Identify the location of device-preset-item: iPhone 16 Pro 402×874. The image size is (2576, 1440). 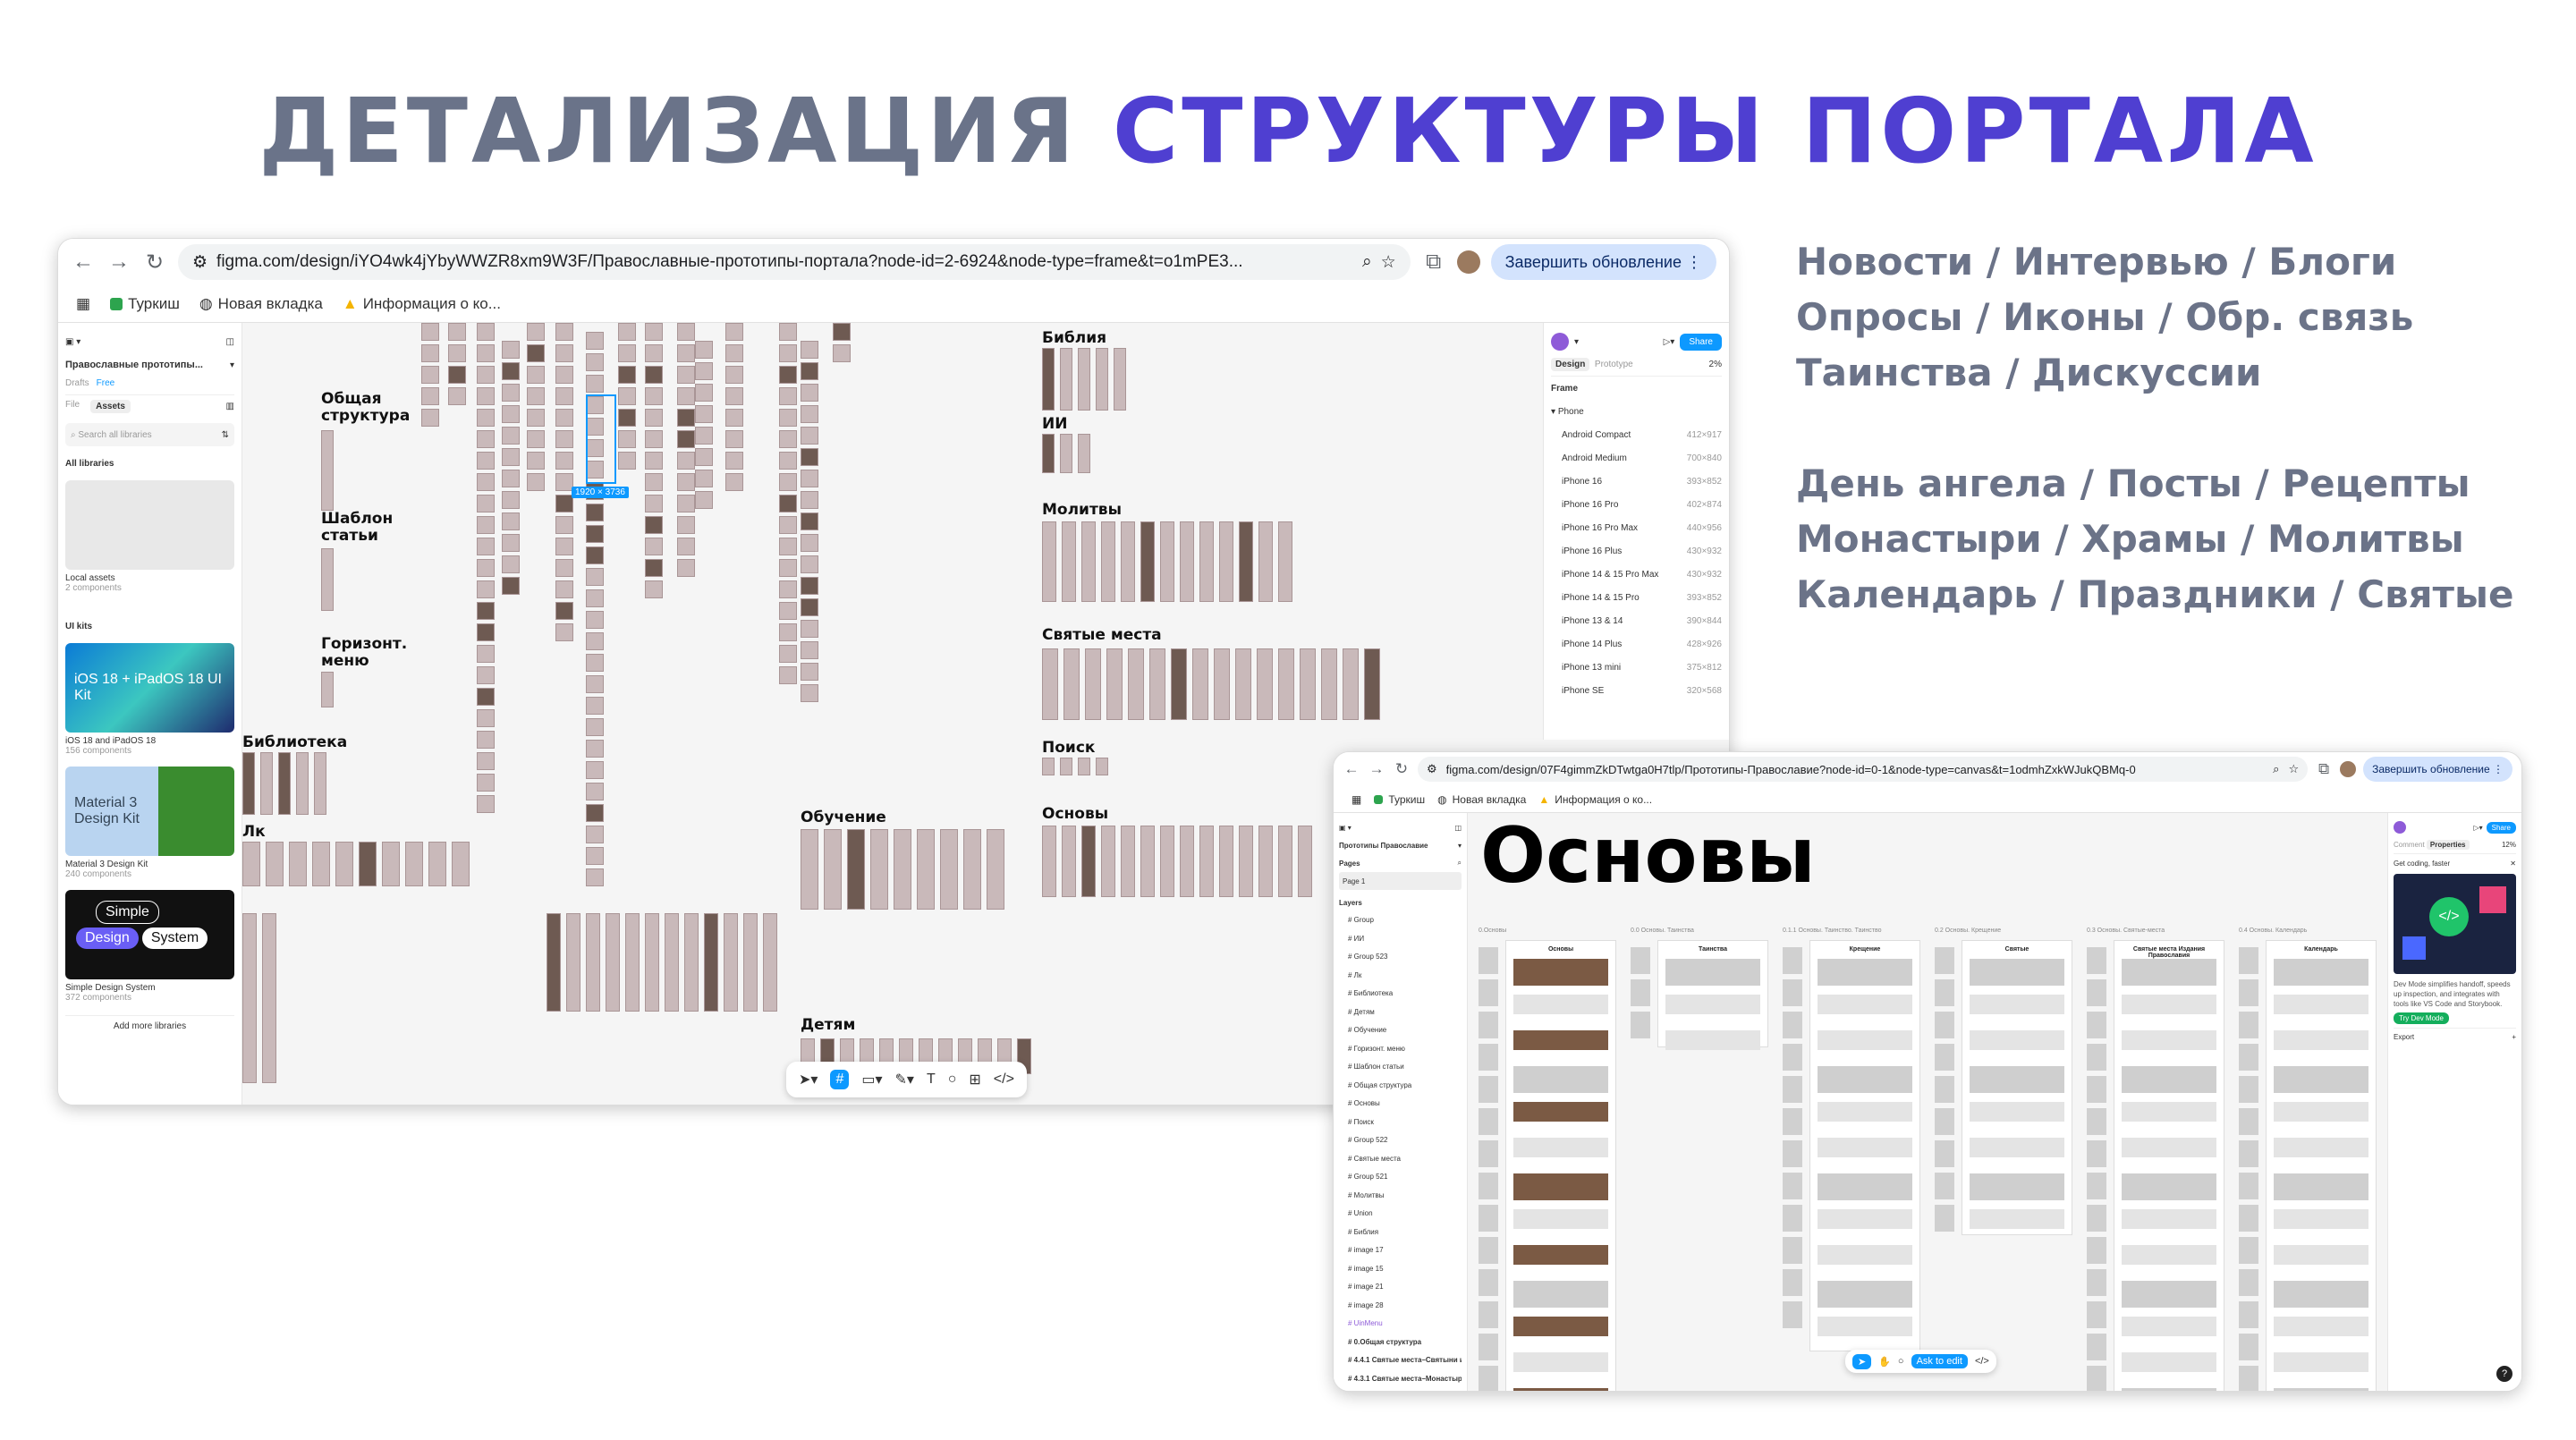
(1636, 505).